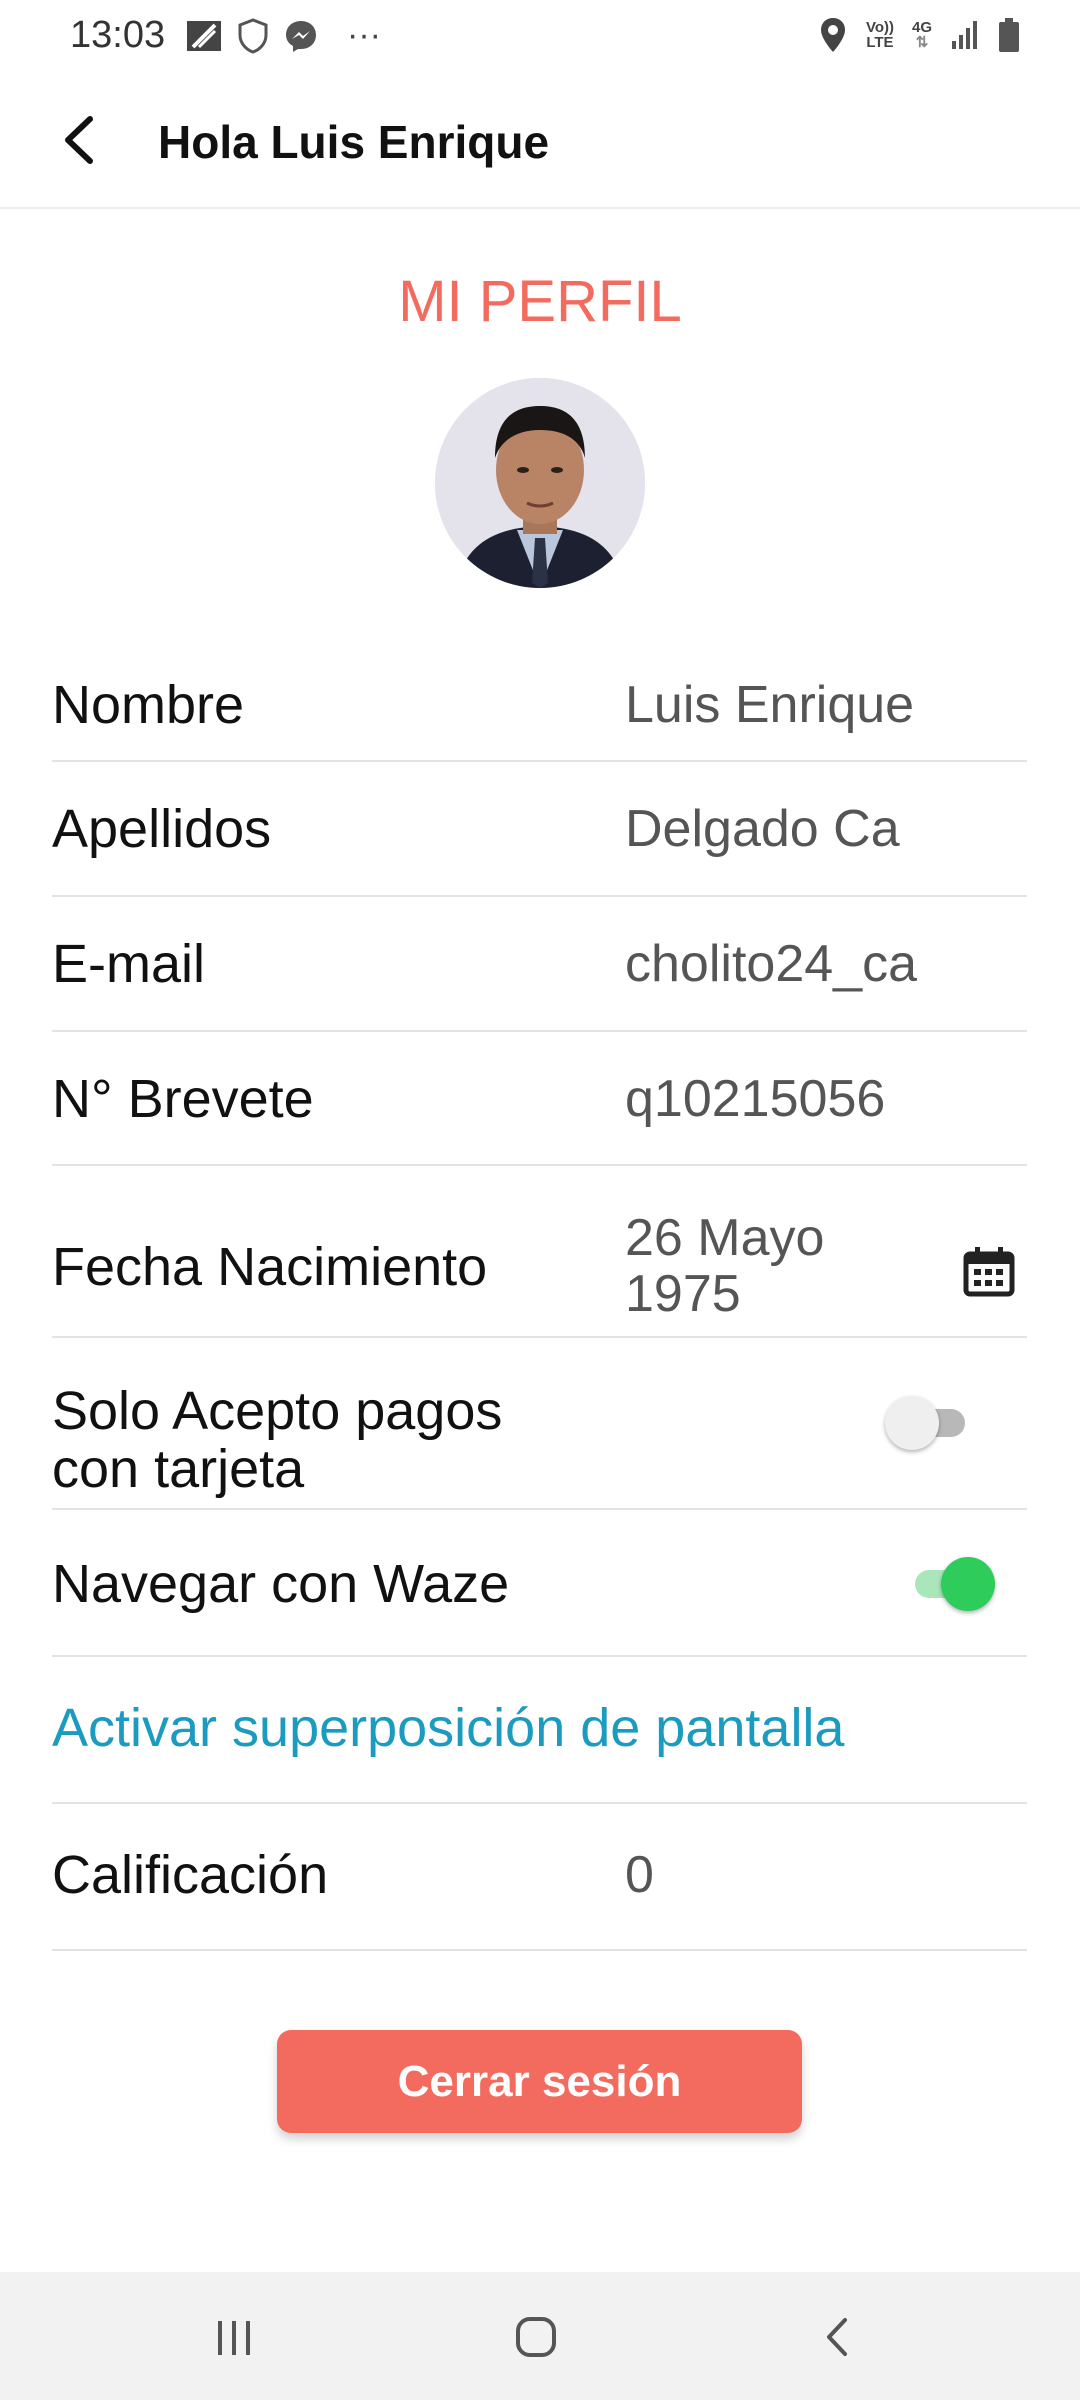  Describe the element at coordinates (950, 1583) in the screenshot. I see `waze-toggle` at that location.